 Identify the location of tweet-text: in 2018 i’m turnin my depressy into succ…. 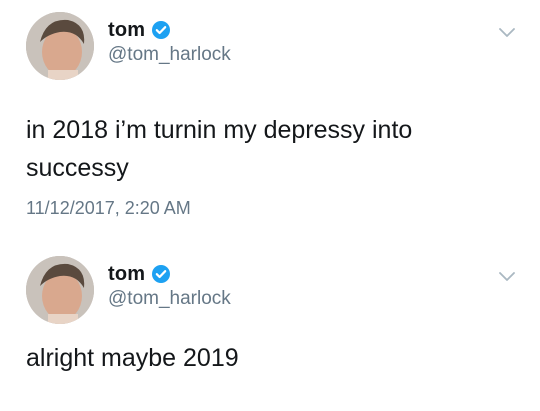
(219, 149).